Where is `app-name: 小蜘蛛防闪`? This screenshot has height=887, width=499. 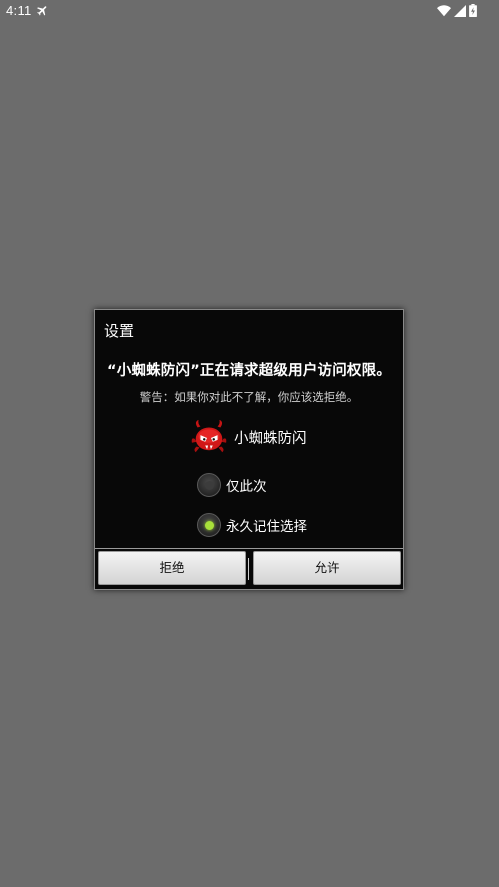 app-name: 小蜘蛛防闪 is located at coordinates (270, 438).